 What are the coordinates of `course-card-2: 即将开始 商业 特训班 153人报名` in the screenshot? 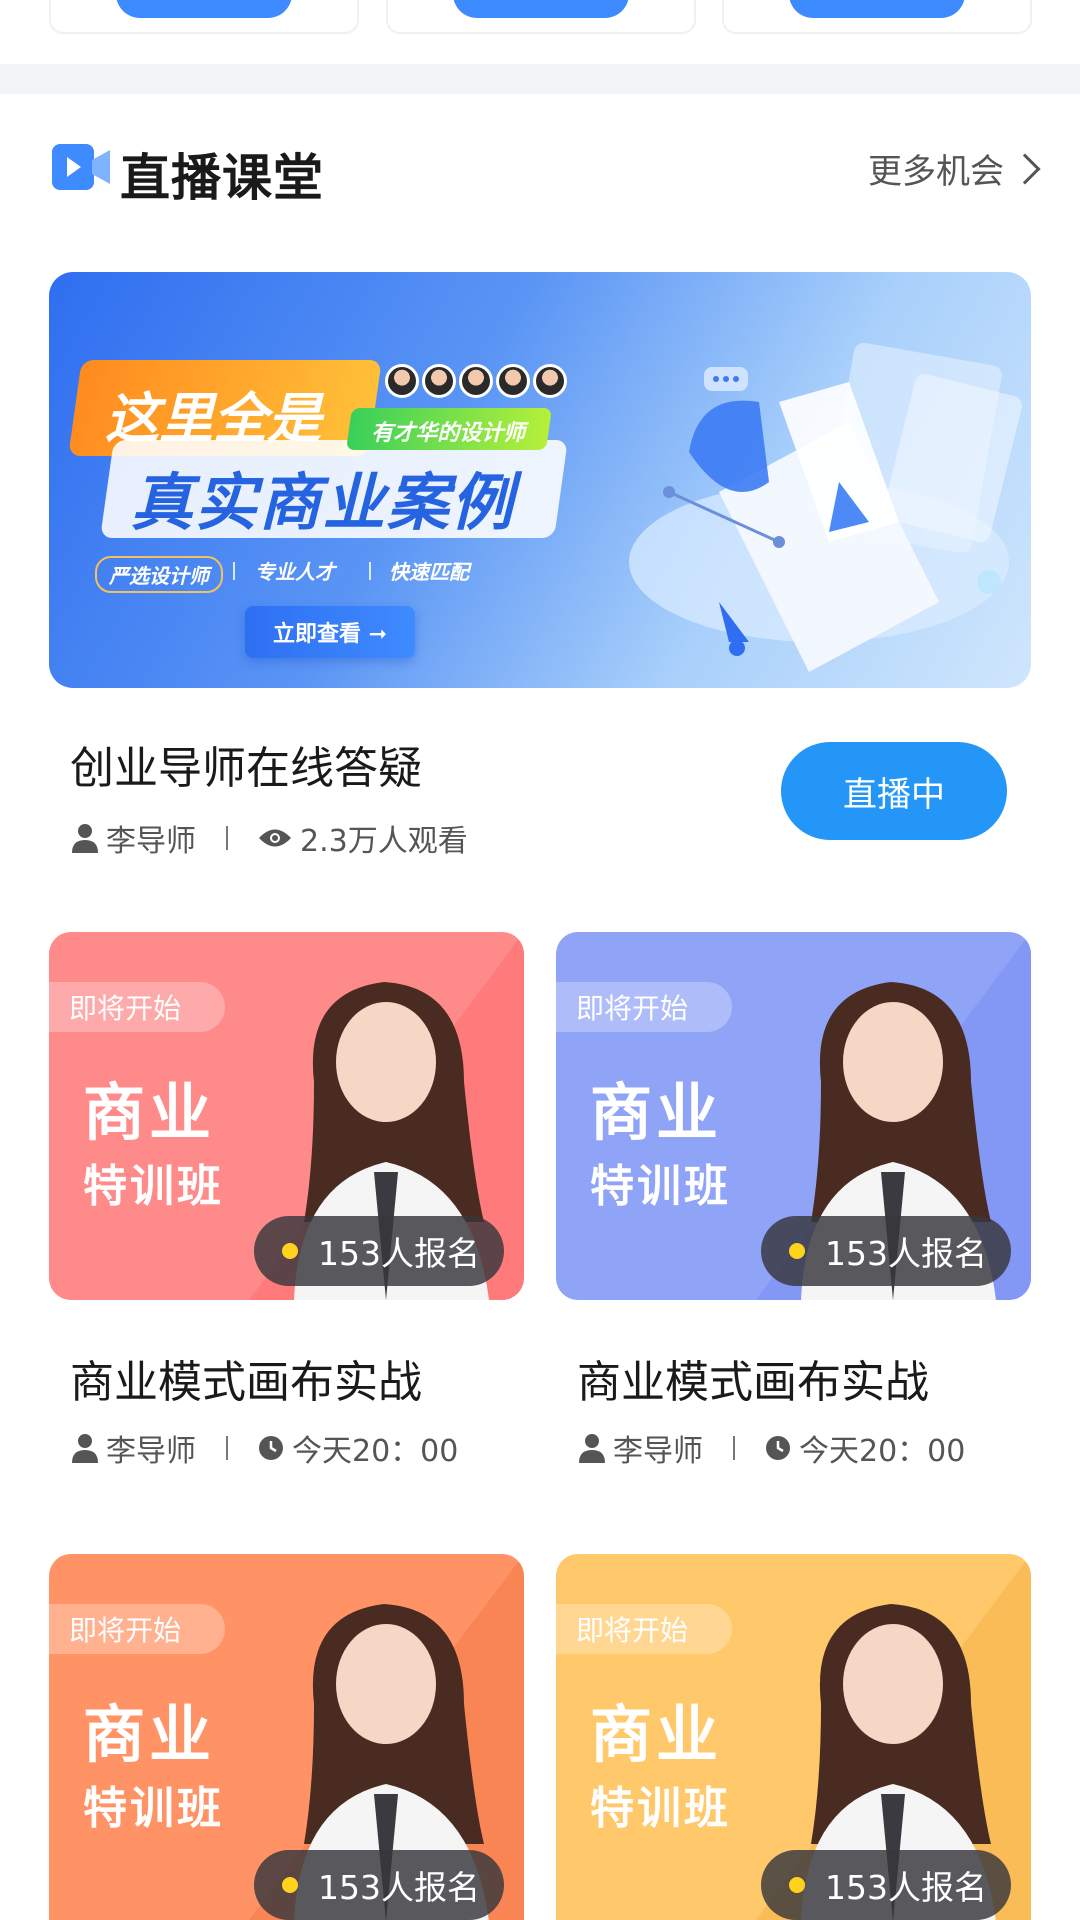 It's located at (793, 1116).